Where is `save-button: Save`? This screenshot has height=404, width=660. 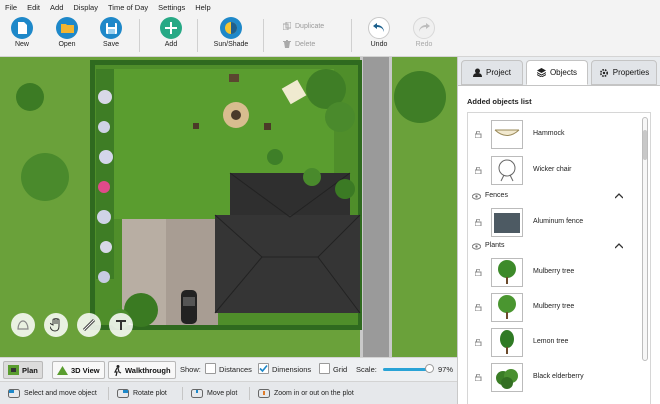 save-button: Save is located at coordinates (111, 32).